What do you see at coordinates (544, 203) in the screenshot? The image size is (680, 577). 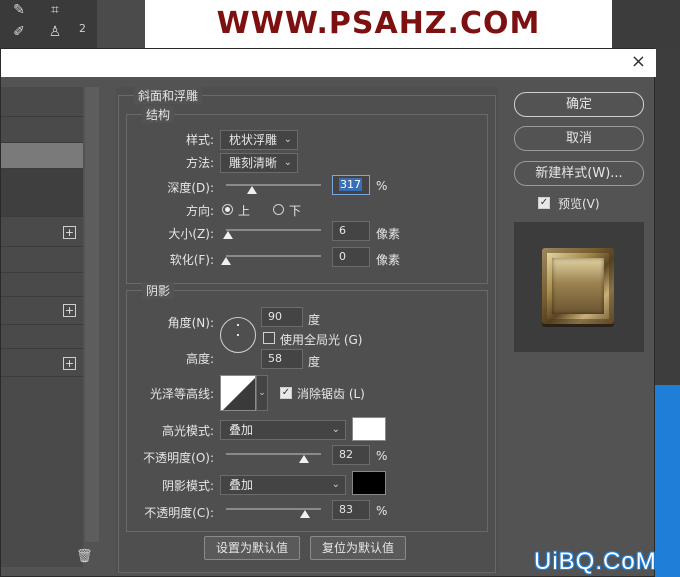 I see `preview-checkbox: ✓` at bounding box center [544, 203].